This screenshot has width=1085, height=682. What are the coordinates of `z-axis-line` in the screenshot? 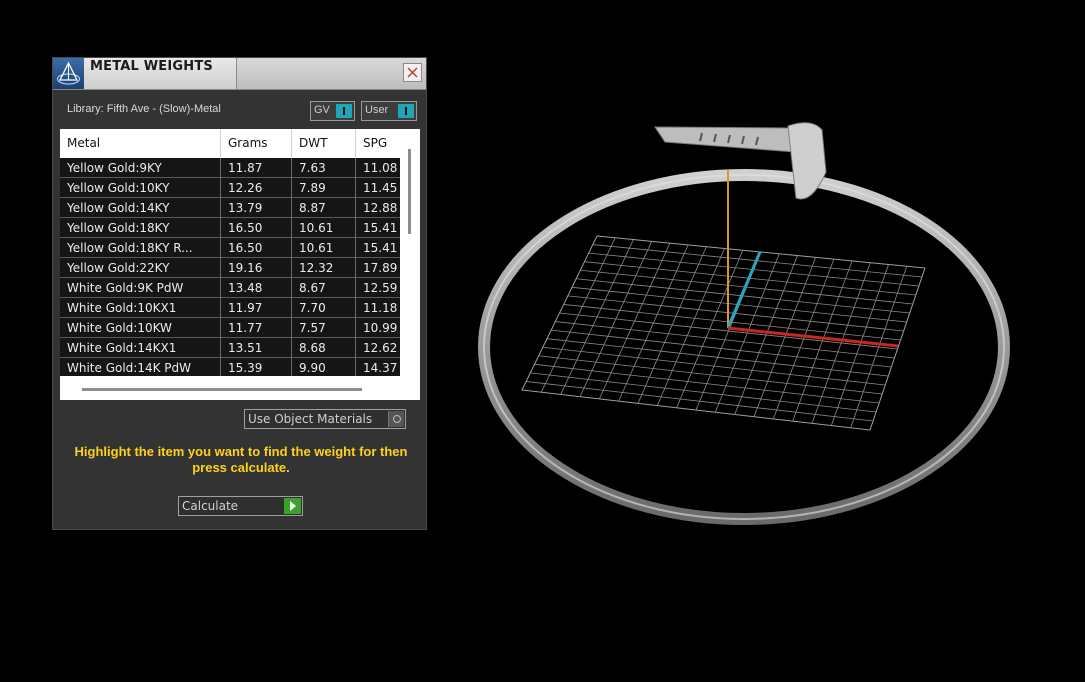 It's located at (744, 290).